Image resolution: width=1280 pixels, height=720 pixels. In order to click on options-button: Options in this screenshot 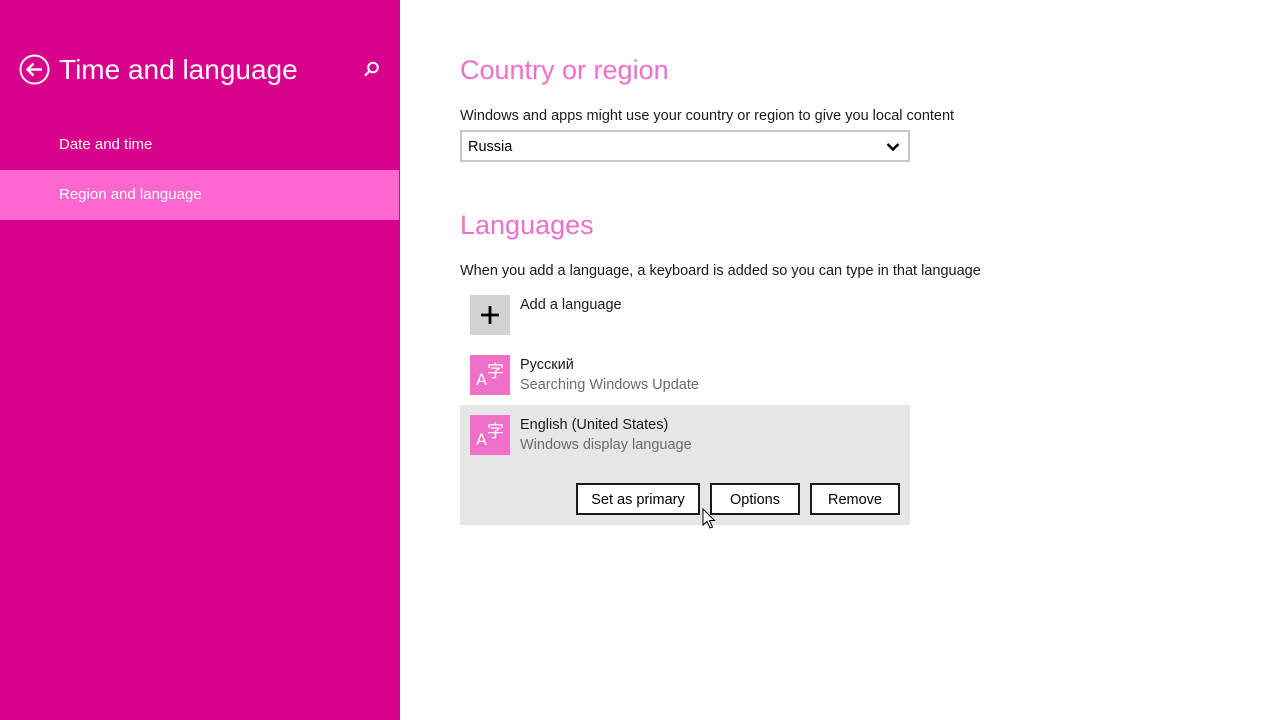, I will do `click(755, 499)`.